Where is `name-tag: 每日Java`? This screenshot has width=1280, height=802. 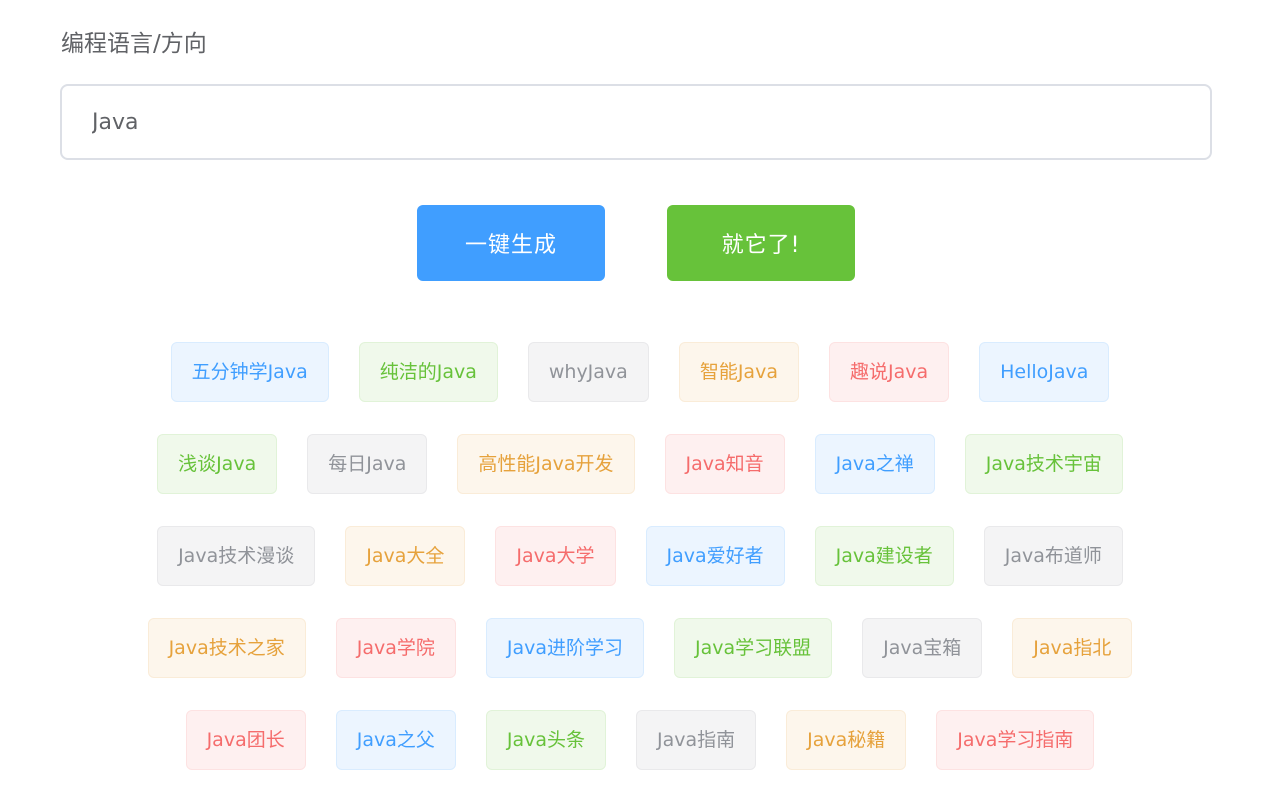 name-tag: 每日Java is located at coordinates (367, 464).